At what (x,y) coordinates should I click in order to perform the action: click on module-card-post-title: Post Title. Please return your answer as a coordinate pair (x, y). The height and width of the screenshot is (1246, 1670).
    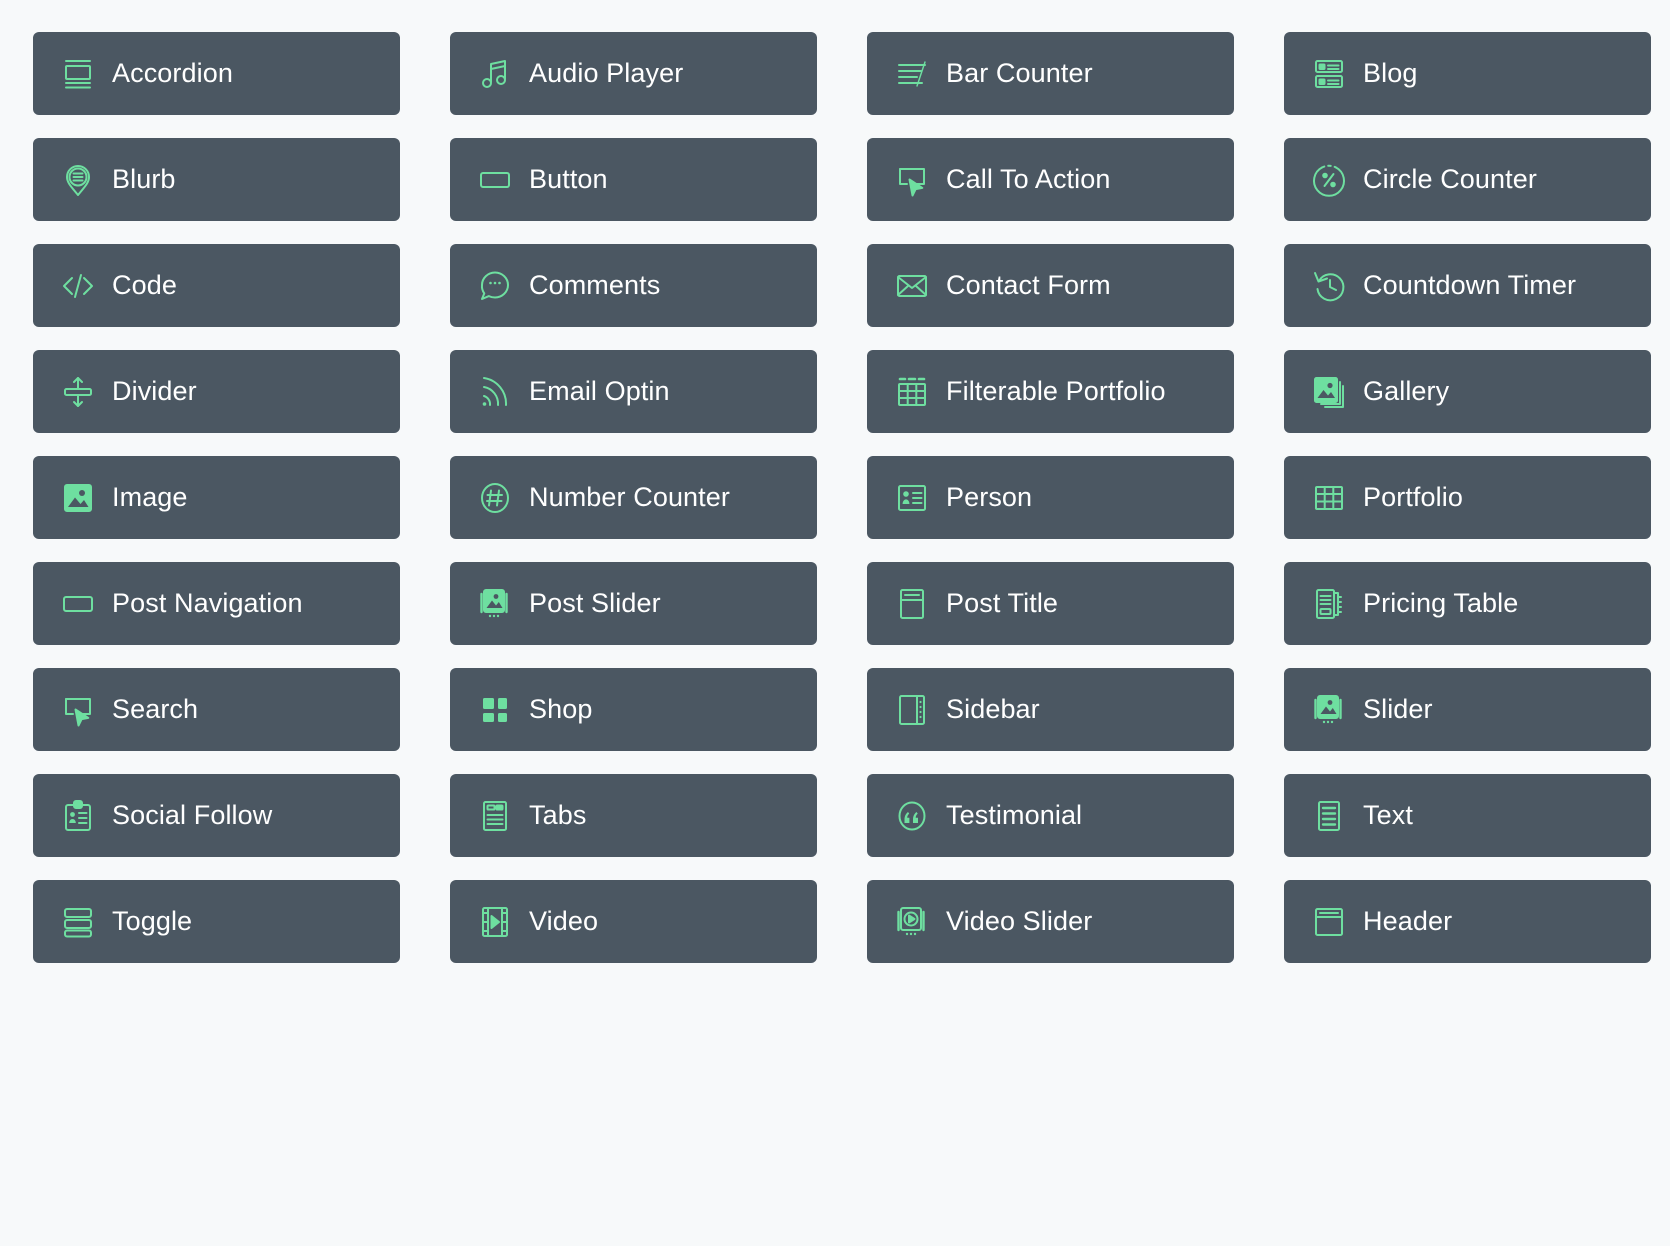
    Looking at the image, I should click on (1050, 603).